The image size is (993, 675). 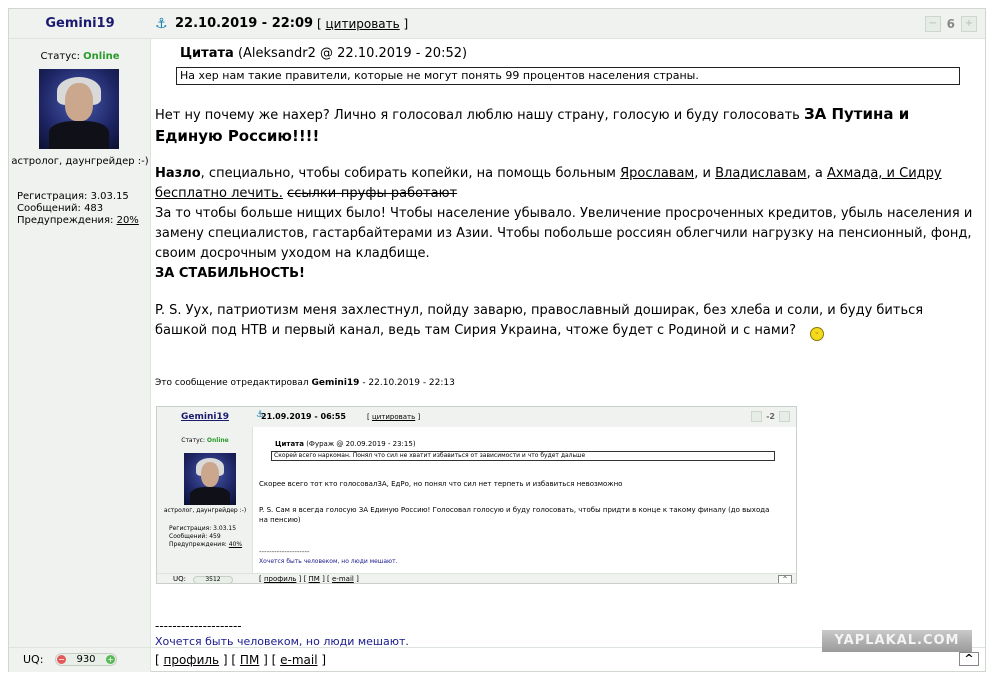 What do you see at coordinates (199, 544) in the screenshot?
I see `embedded-warnings-label: Предупреждения:` at bounding box center [199, 544].